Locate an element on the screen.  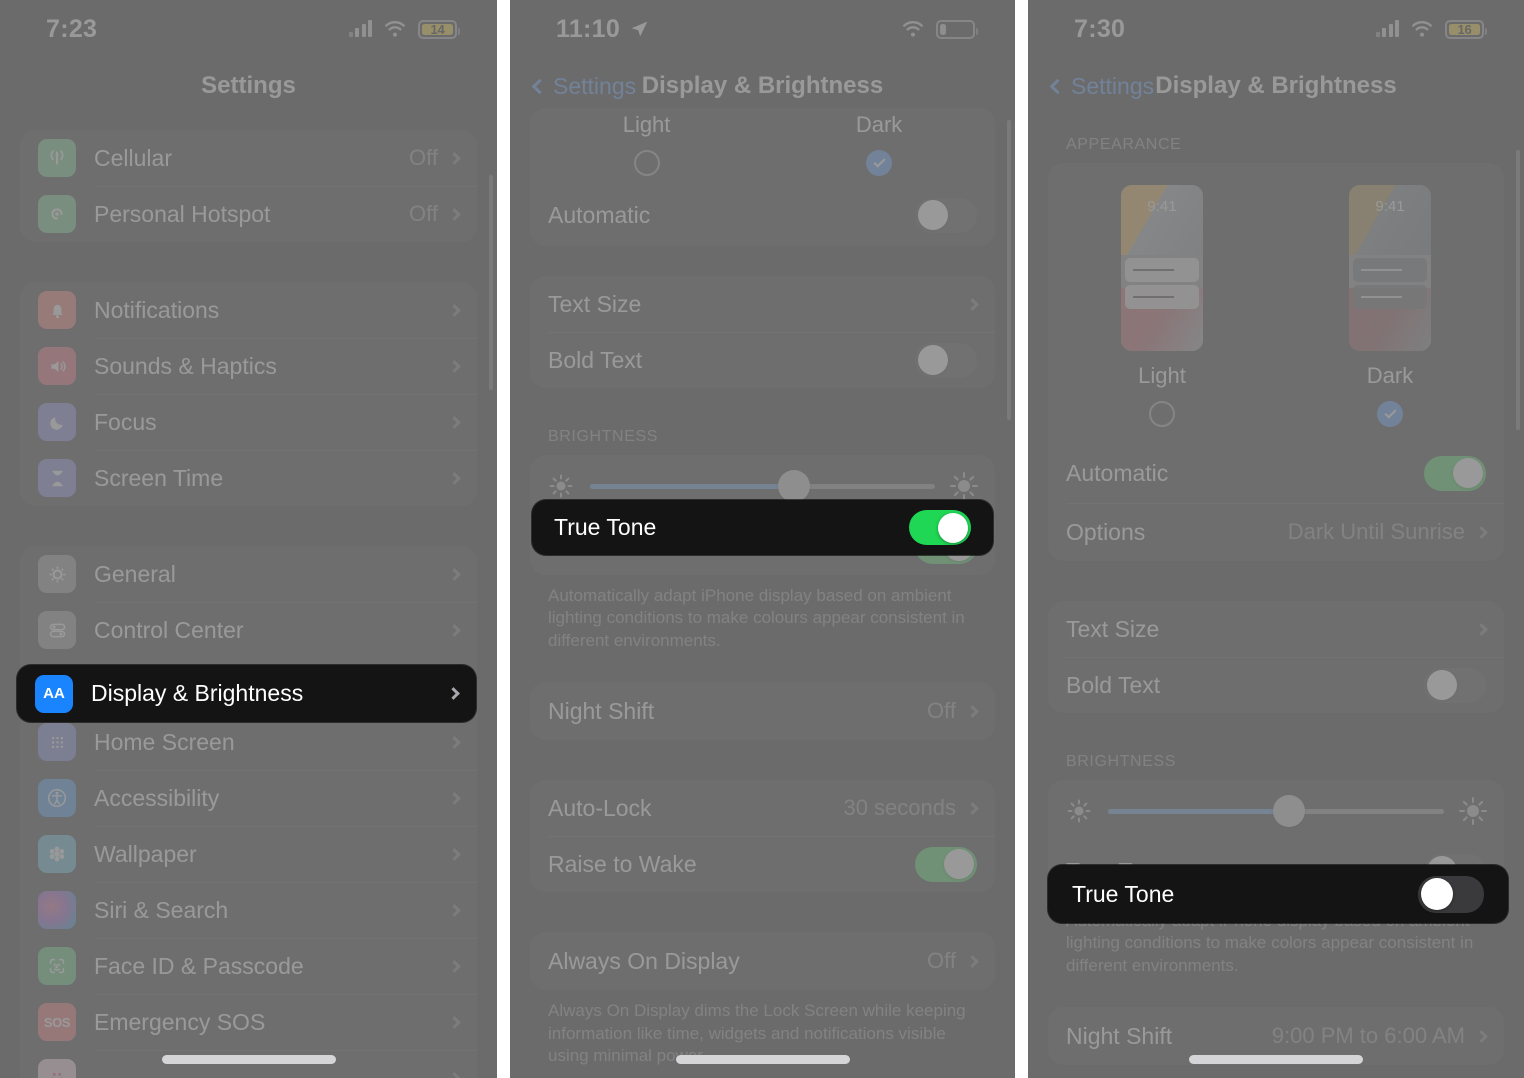
settings-row-cellular: Cellular Off is located at coordinates (248, 158).